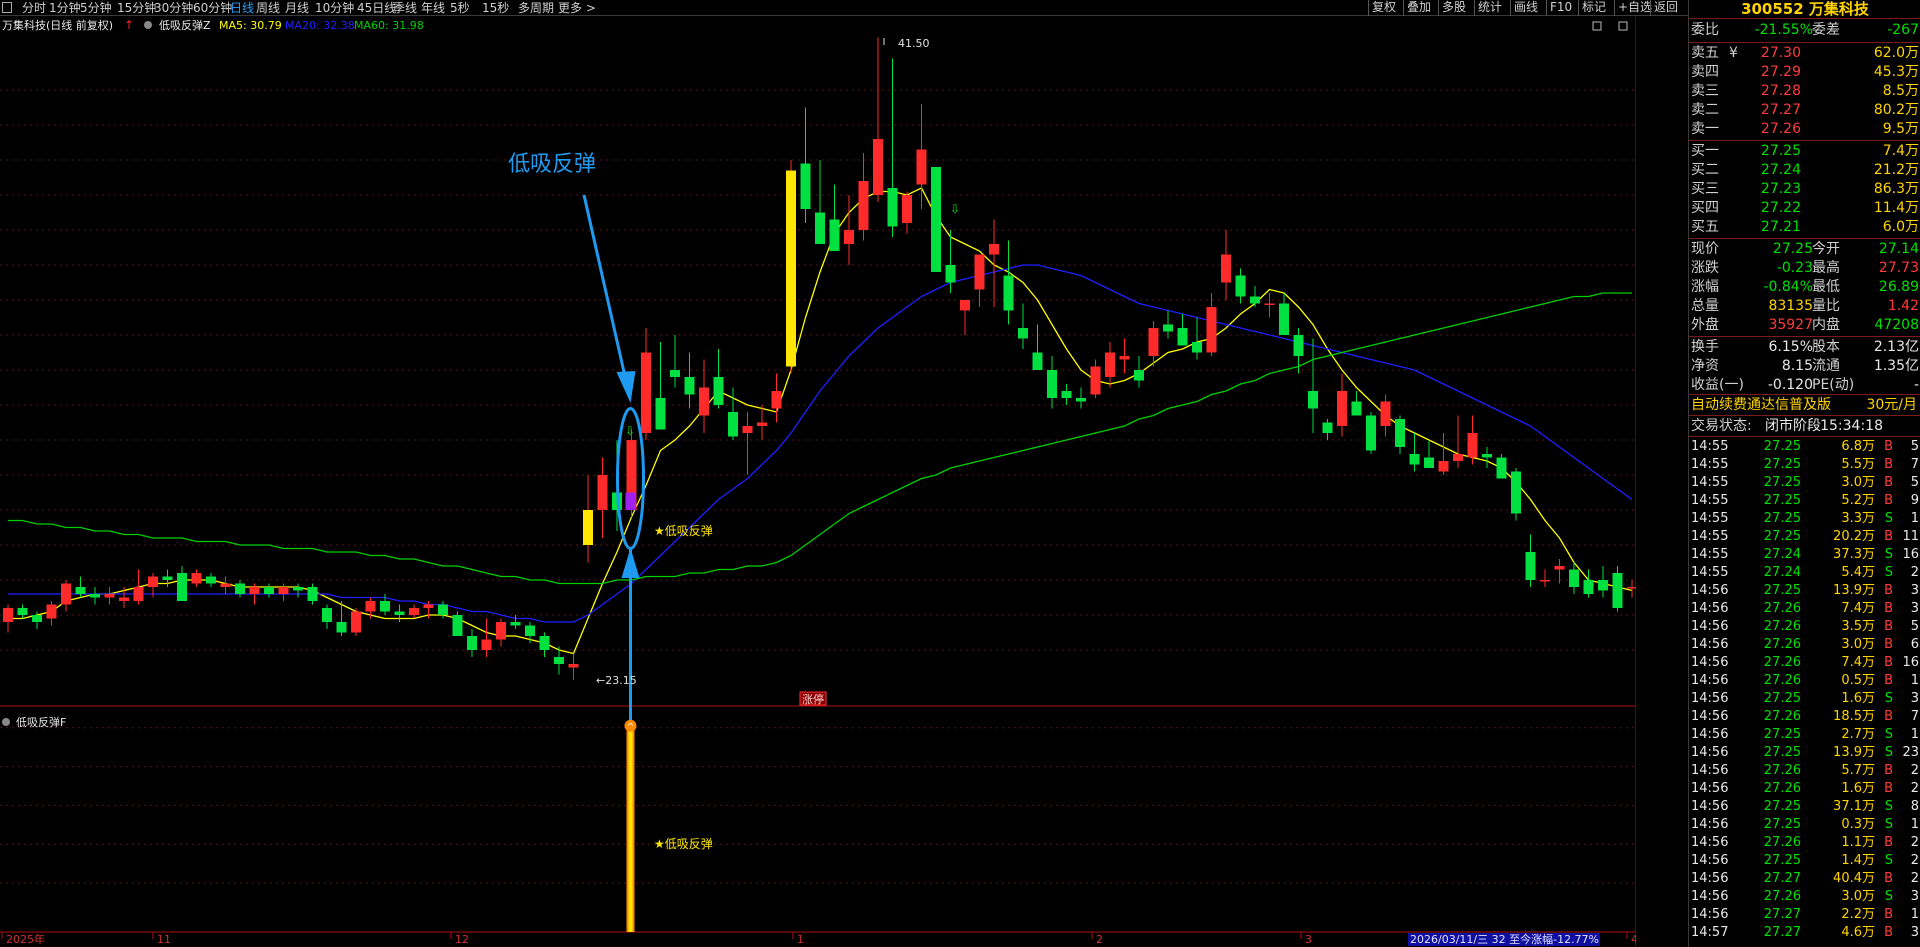 The width and height of the screenshot is (1920, 947). I want to click on period-tab: 更多 >, so click(577, 8).